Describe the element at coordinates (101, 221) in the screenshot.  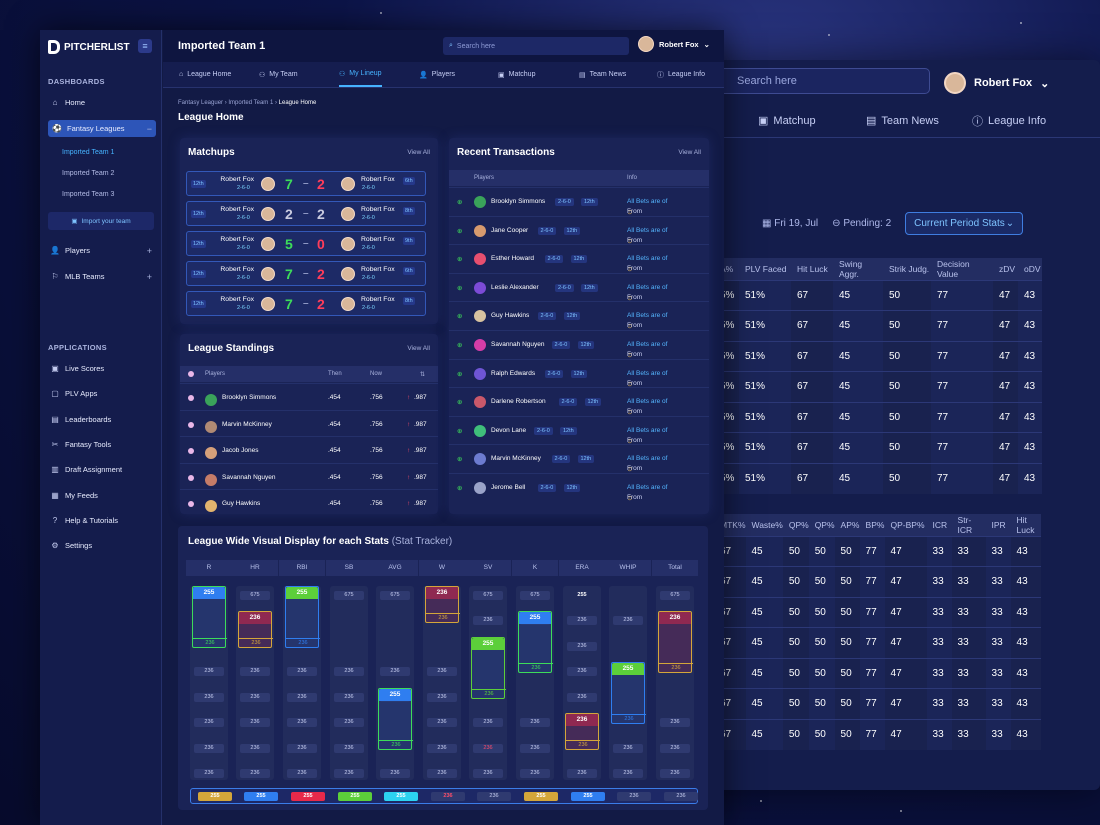
I see `import-team-button: ▣ Import your team` at that location.